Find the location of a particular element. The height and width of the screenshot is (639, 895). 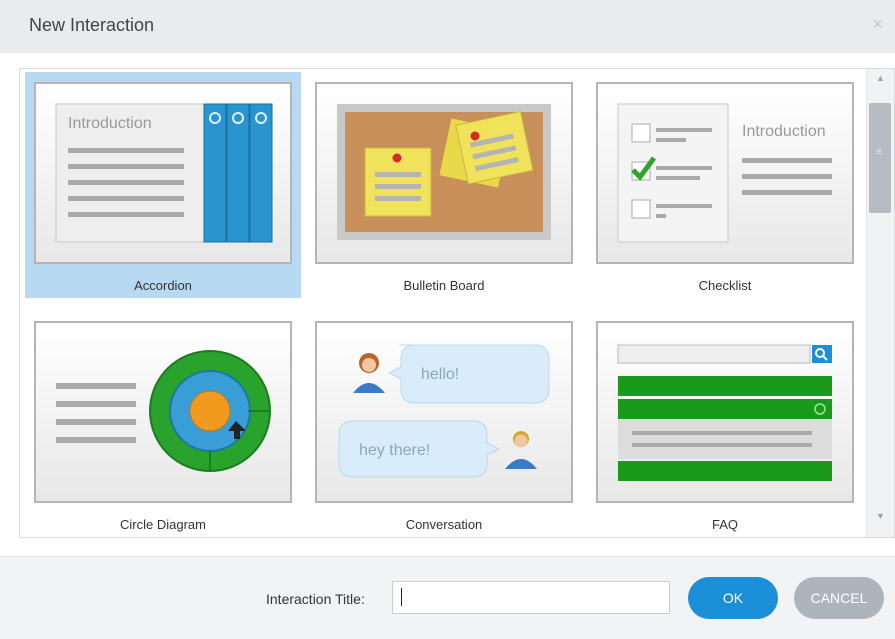

accordion-illustration: Introduction is located at coordinates (164, 173).